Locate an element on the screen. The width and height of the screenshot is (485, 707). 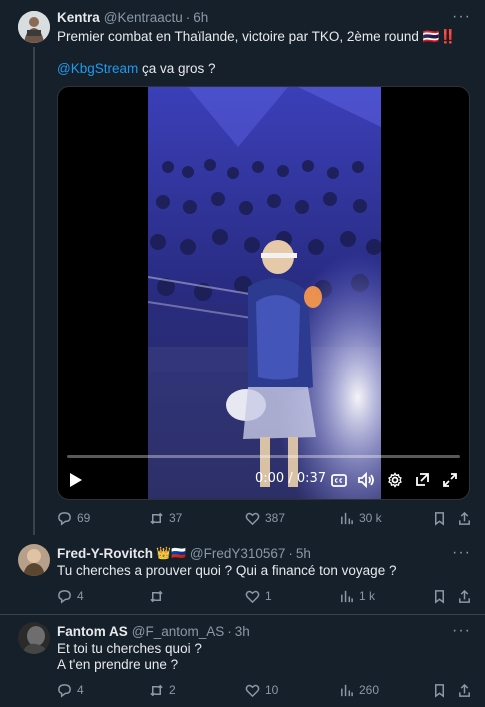
tweet-text-line2: @KbgStream ça va gros ? is located at coordinates (136, 69).